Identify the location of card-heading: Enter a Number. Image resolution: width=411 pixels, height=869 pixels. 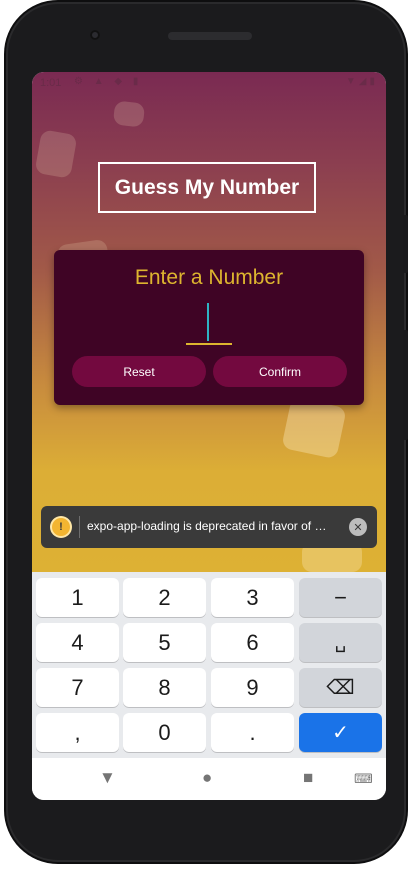
(209, 277).